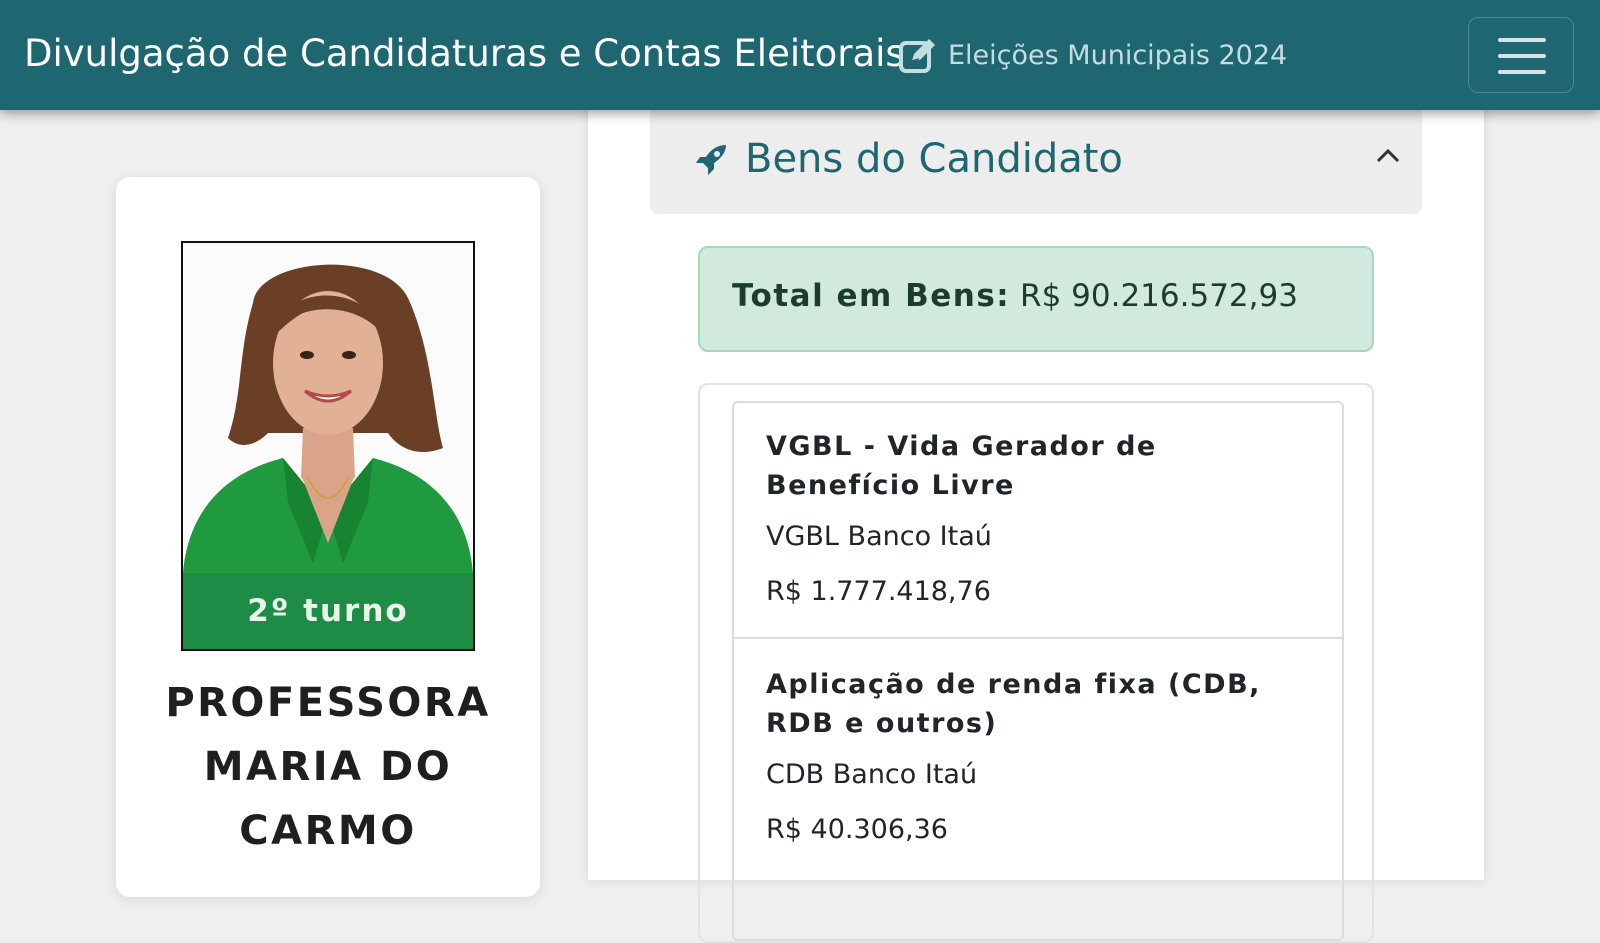 The width and height of the screenshot is (1600, 943). I want to click on election-label: Eleições Municipais 2024, so click(1118, 55).